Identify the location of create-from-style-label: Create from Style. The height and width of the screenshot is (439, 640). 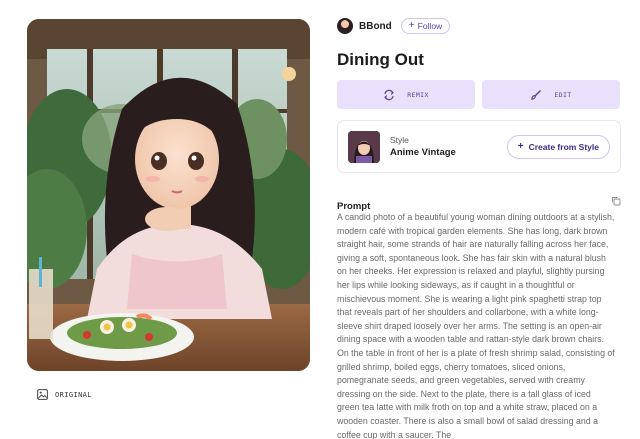
(563, 146).